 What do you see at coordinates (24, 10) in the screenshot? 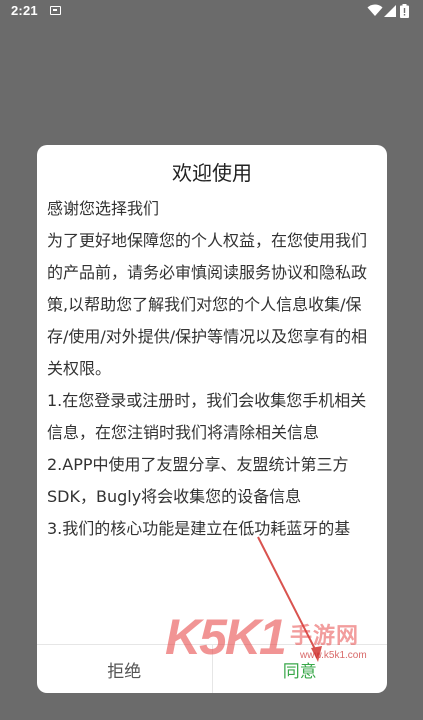
I see `status-time: 2:21` at bounding box center [24, 10].